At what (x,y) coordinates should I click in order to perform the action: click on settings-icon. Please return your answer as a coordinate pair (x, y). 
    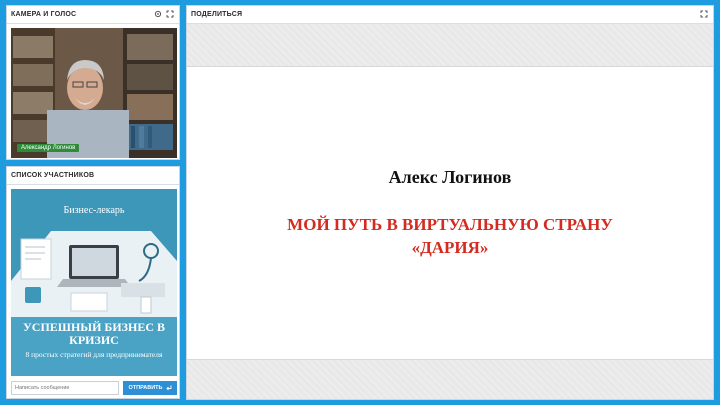
    Looking at the image, I should click on (158, 14).